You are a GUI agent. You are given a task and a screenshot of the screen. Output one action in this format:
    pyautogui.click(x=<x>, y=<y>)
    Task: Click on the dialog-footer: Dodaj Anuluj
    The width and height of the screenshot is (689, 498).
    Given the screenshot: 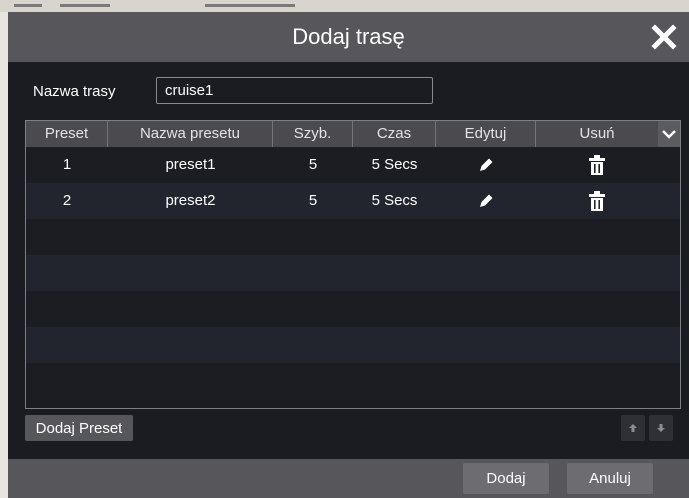 What is the action you would take?
    pyautogui.click(x=348, y=478)
    